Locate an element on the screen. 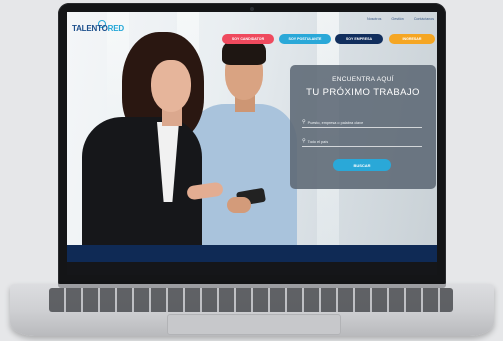 This screenshot has height=341, width=503. toplink-gestion: Gestión is located at coordinates (397, 19).